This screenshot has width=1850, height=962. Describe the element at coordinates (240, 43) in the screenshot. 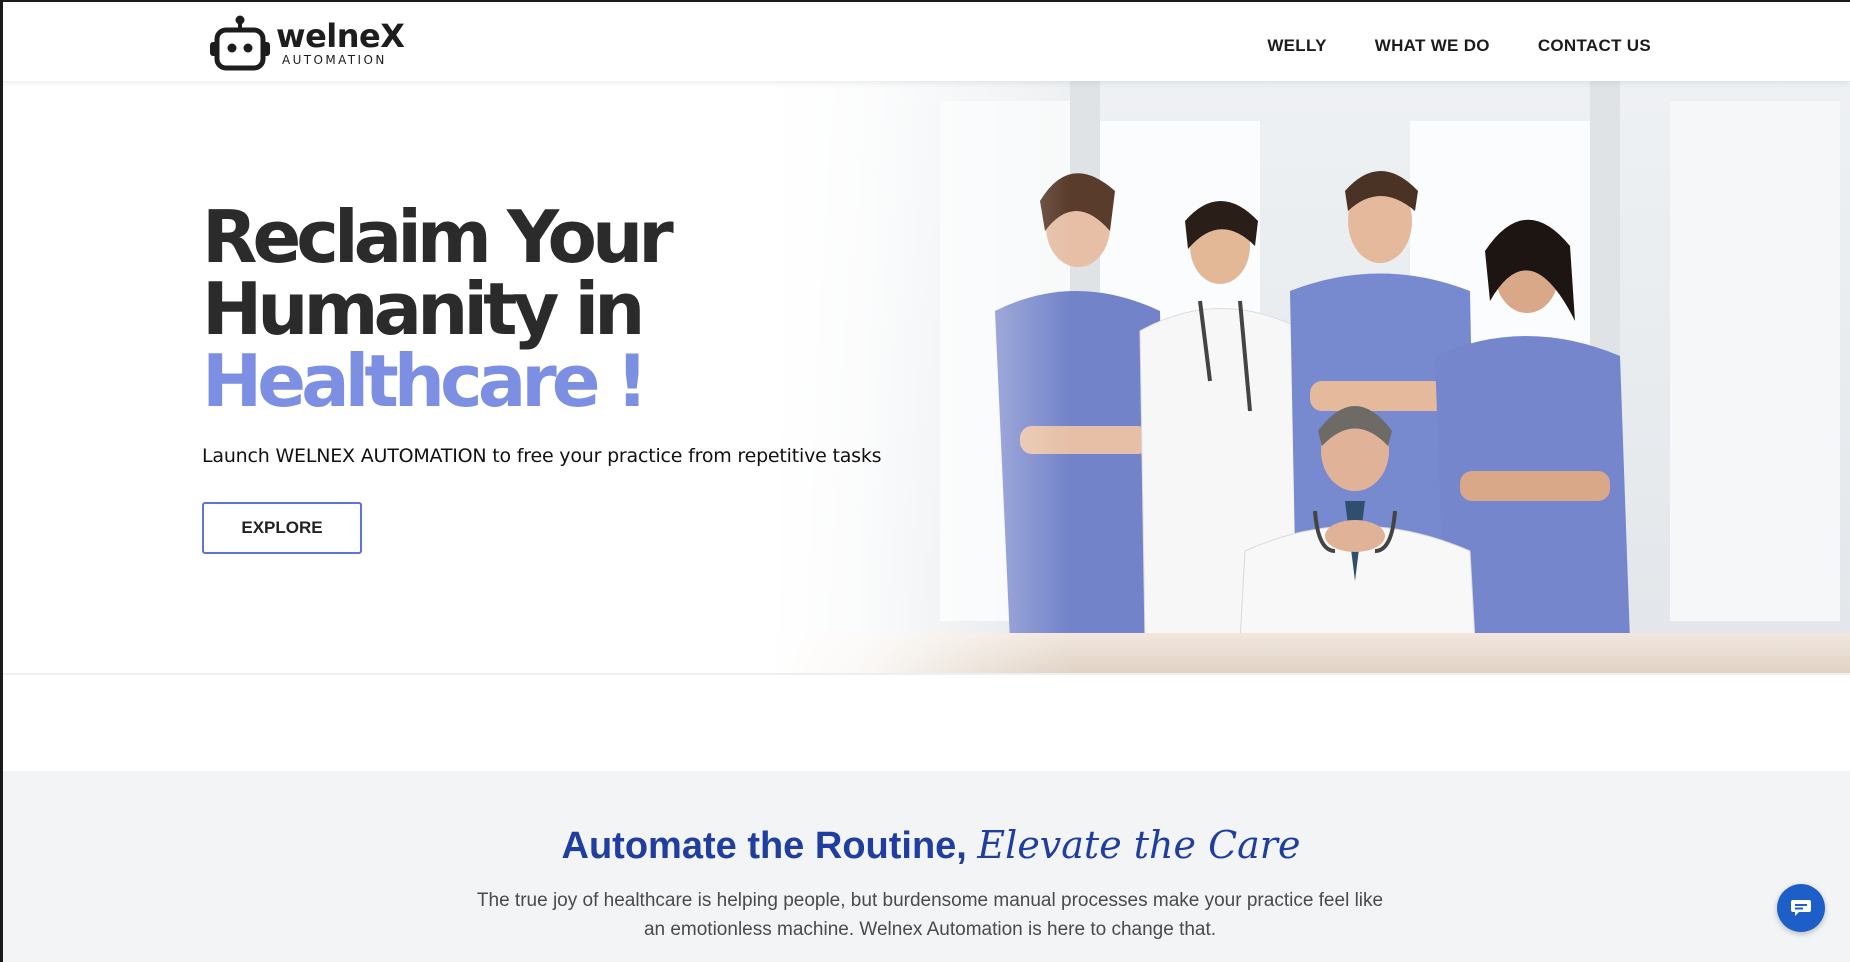

I see `robot-logo-icon` at that location.